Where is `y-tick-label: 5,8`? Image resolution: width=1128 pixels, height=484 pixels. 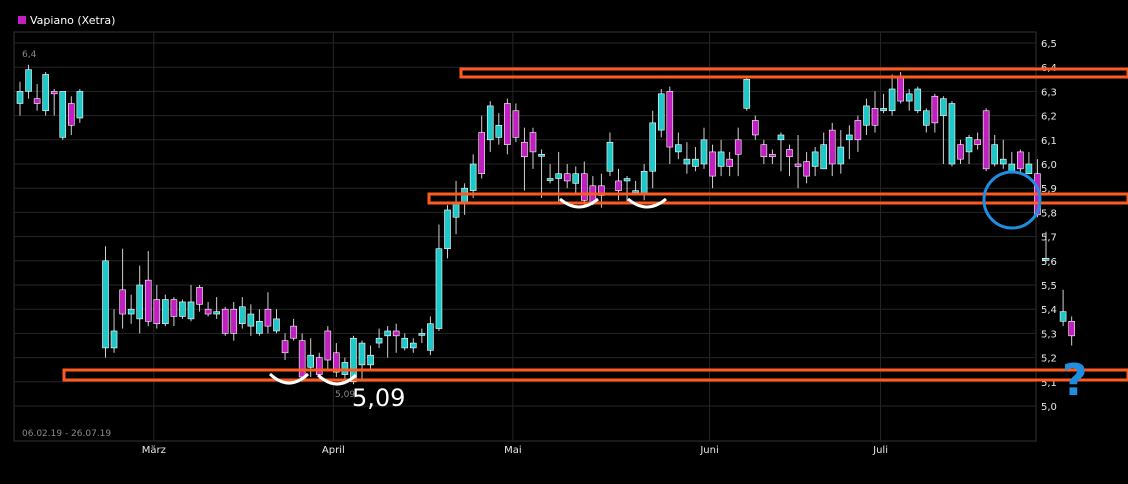
y-tick-label: 5,8 is located at coordinates (1049, 213).